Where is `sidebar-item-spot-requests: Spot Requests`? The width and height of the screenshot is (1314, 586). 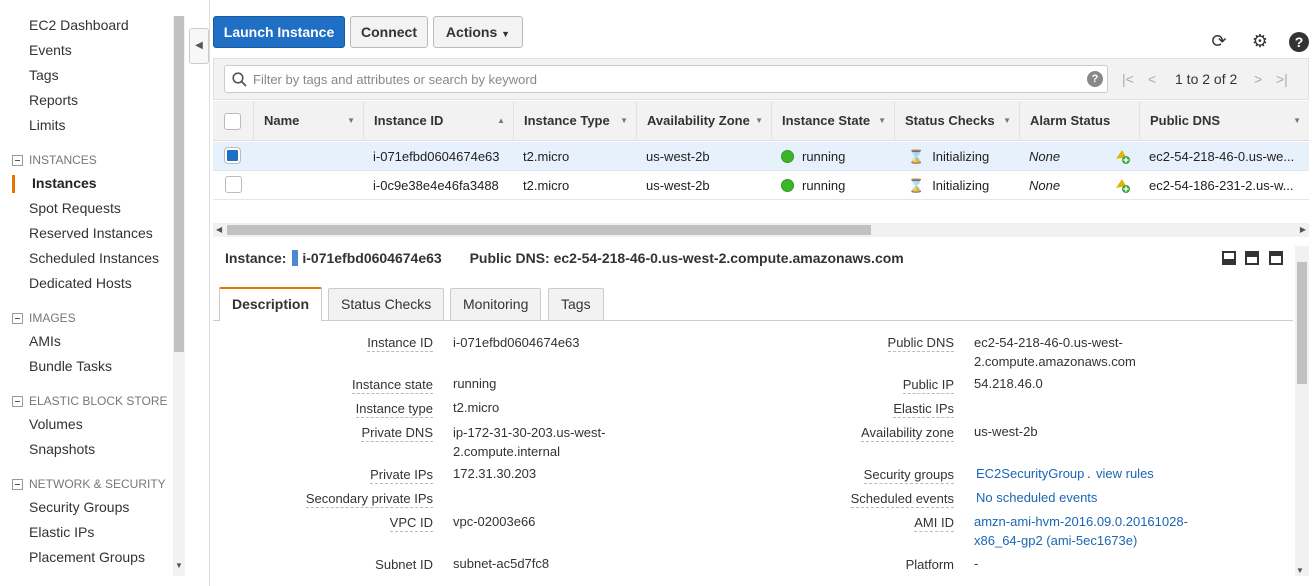 sidebar-item-spot-requests: Spot Requests is located at coordinates (75, 208).